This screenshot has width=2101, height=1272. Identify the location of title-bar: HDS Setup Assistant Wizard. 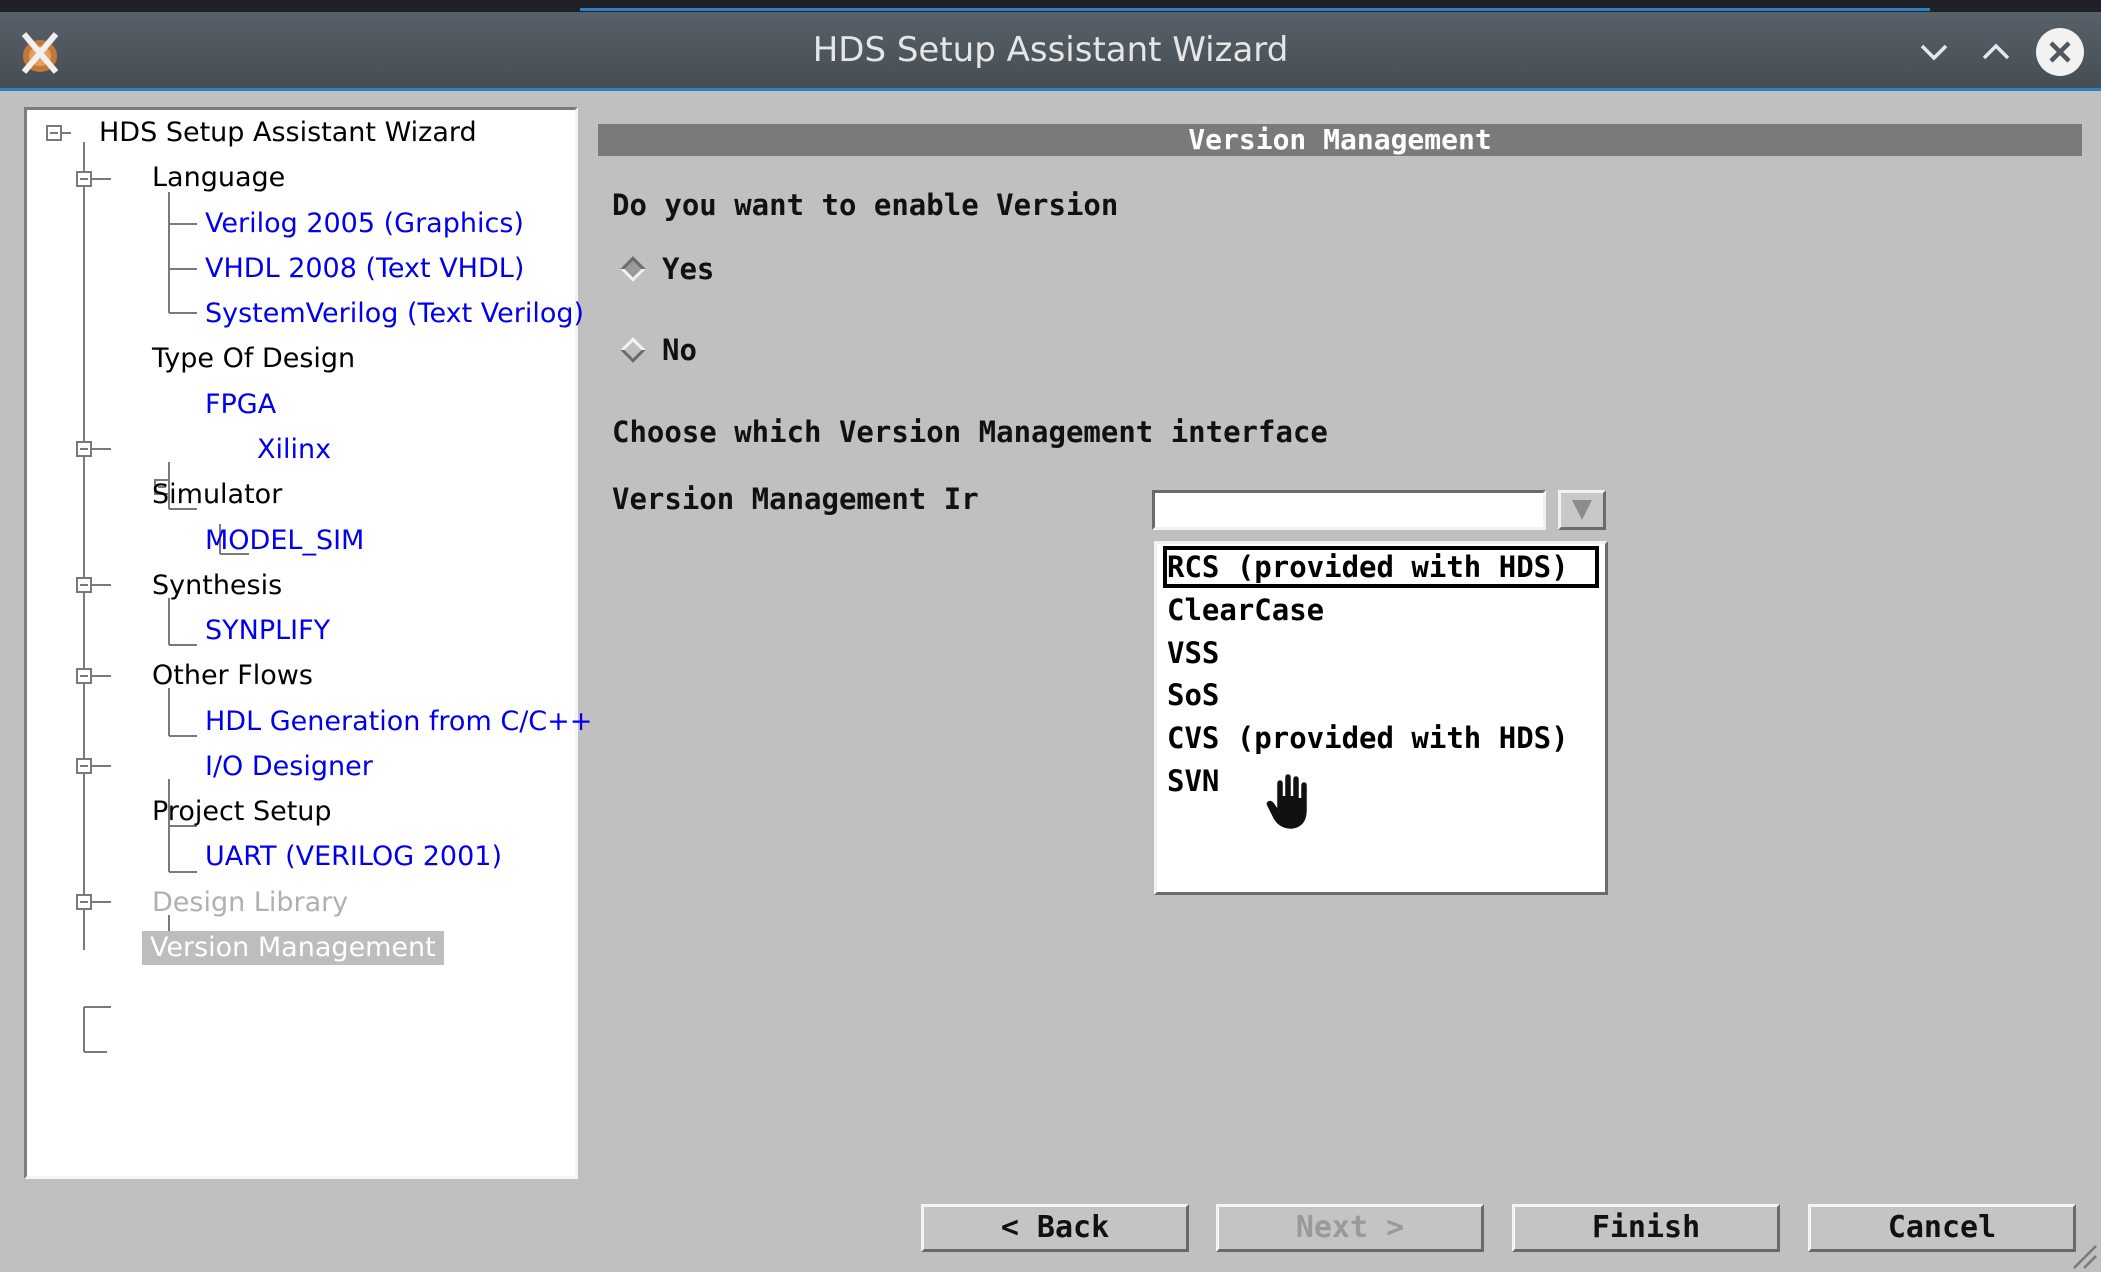
(1050, 45).